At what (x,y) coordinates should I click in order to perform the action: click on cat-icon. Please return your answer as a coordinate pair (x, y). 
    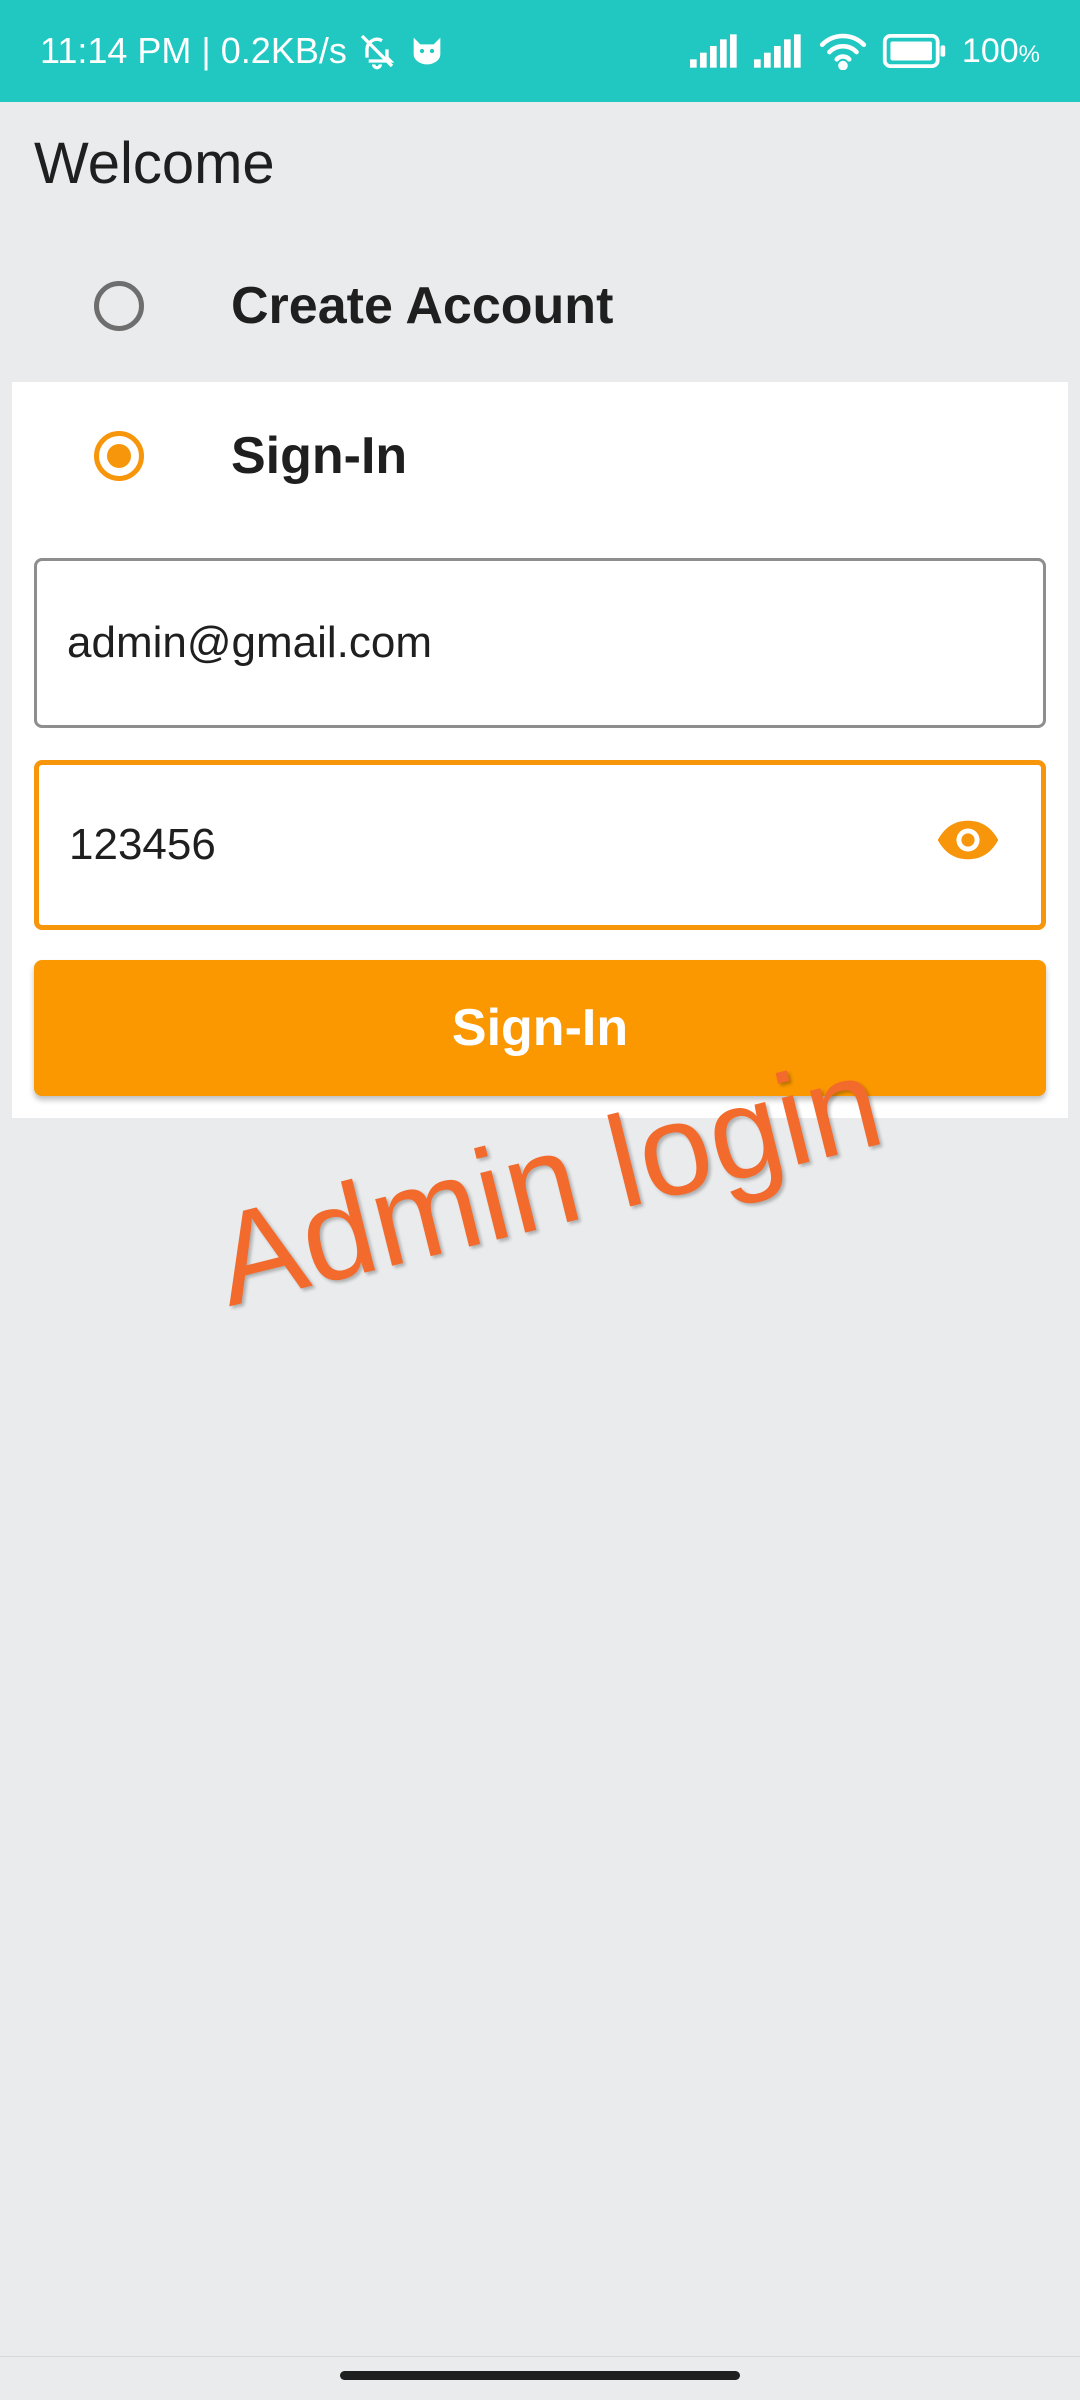
    Looking at the image, I should click on (427, 51).